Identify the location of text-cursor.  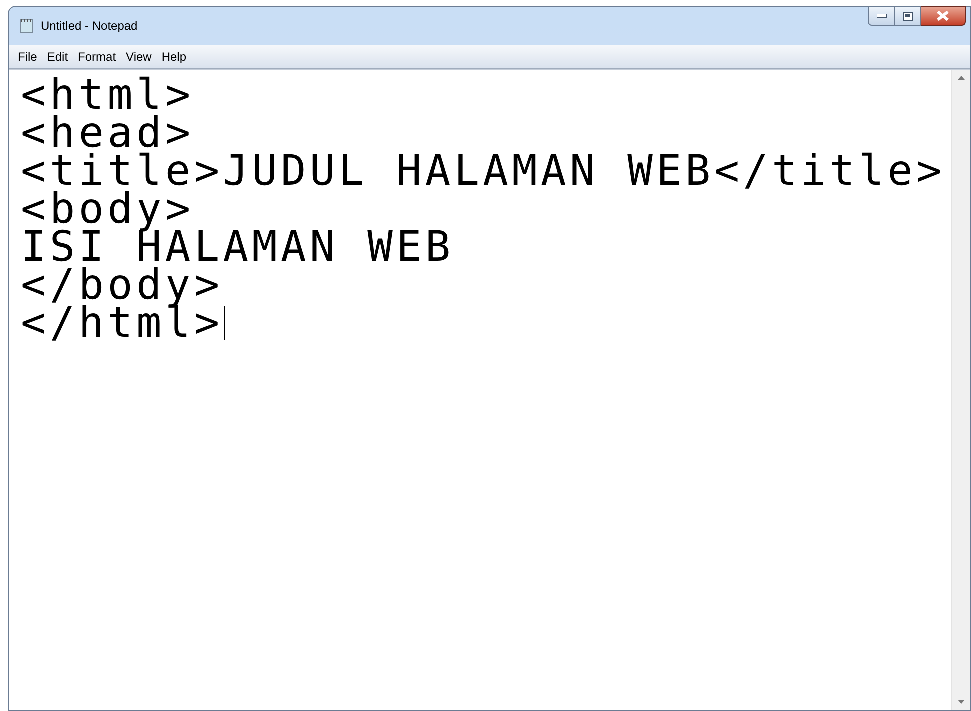
(225, 323).